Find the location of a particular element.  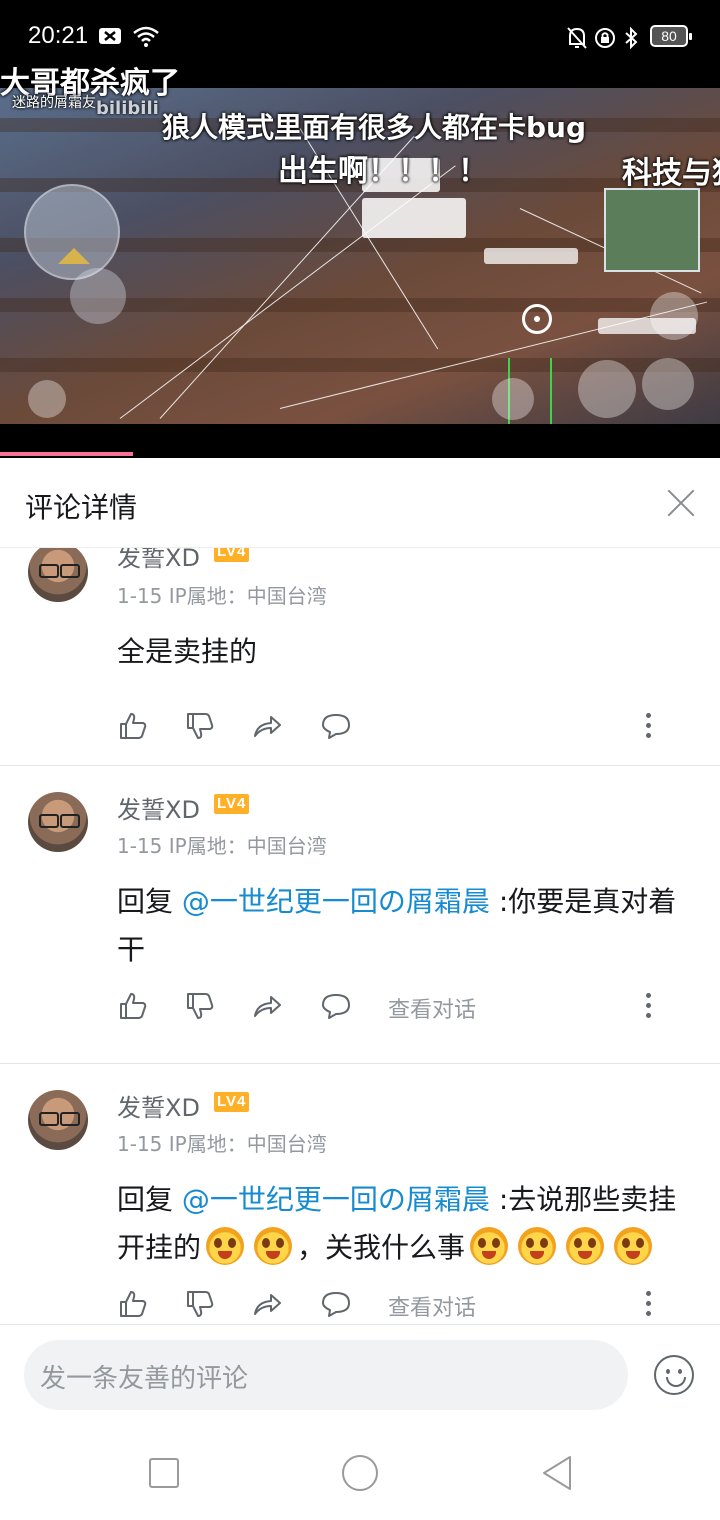

reload-button-icon is located at coordinates (513, 399).